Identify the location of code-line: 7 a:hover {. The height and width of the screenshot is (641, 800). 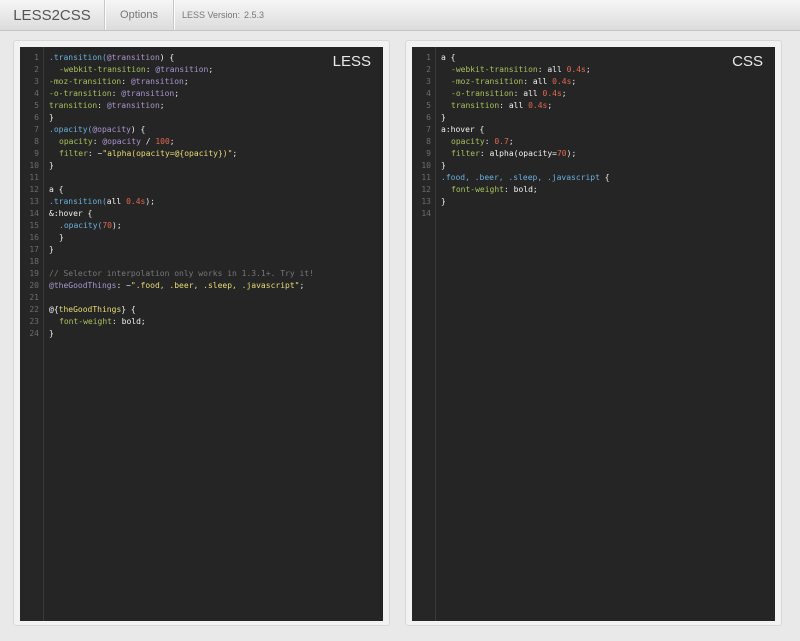
(448, 130).